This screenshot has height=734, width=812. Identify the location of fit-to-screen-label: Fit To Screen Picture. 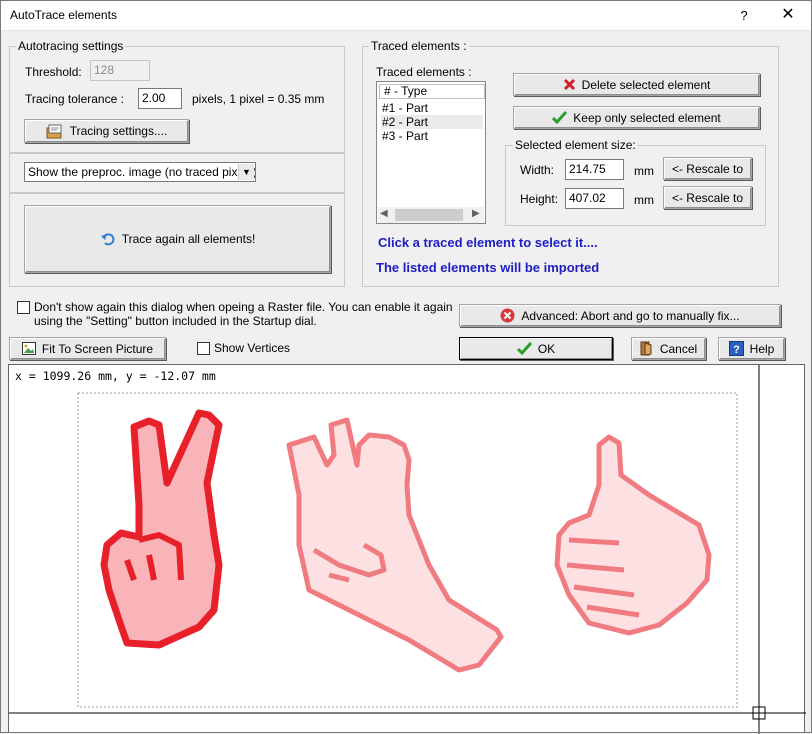
(97, 348).